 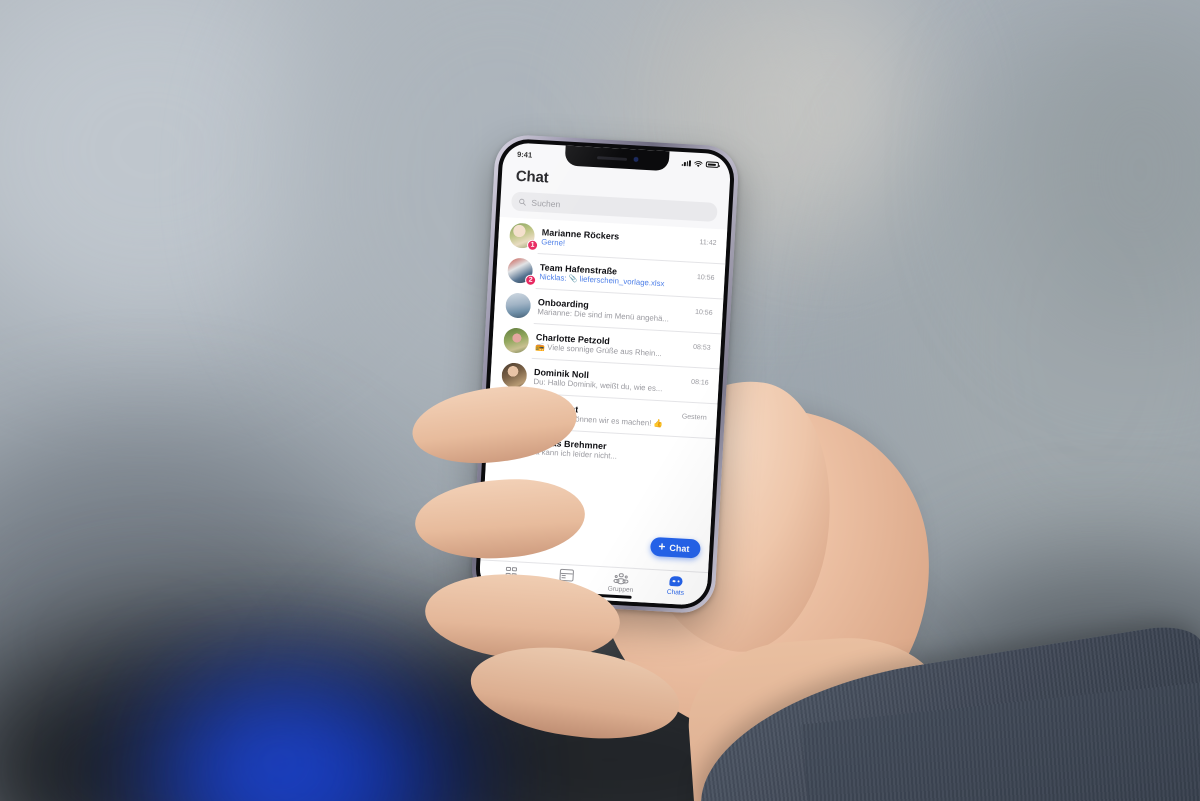 What do you see at coordinates (699, 382) in the screenshot?
I see `chat-timestamp: 08:16` at bounding box center [699, 382].